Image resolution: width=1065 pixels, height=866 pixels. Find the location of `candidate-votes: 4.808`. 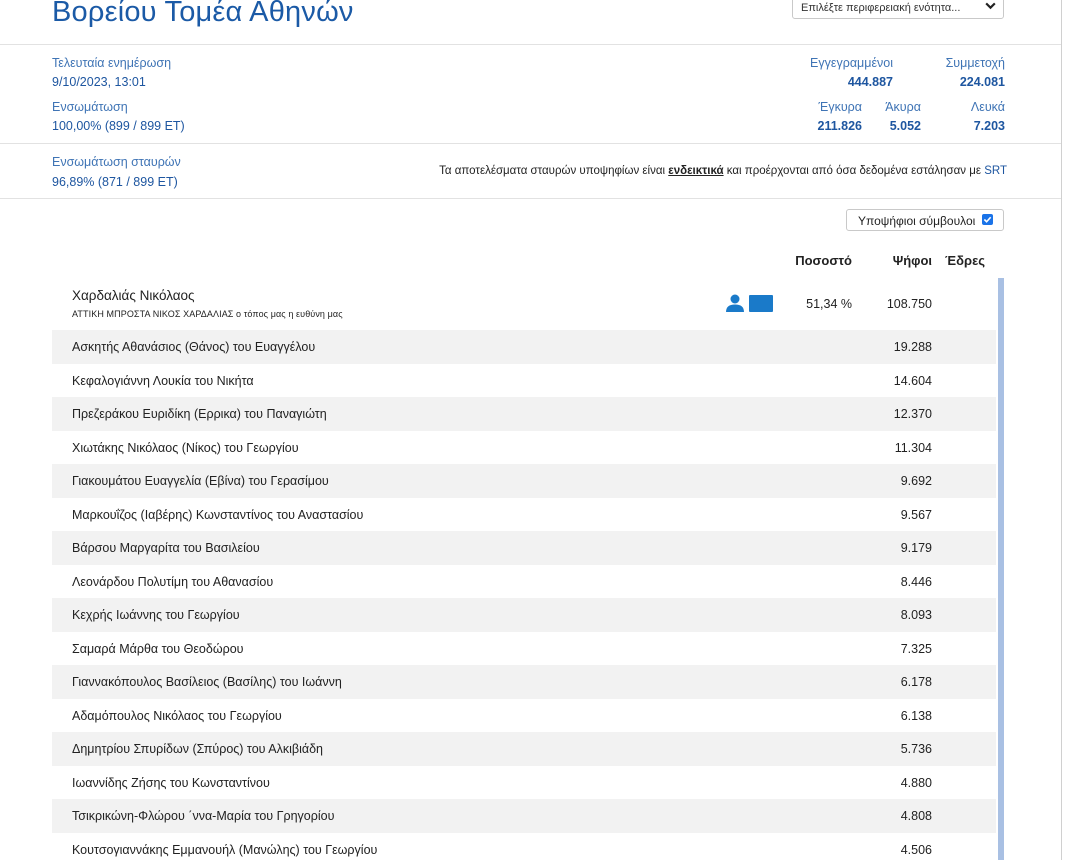

candidate-votes: 4.808 is located at coordinates (916, 816).